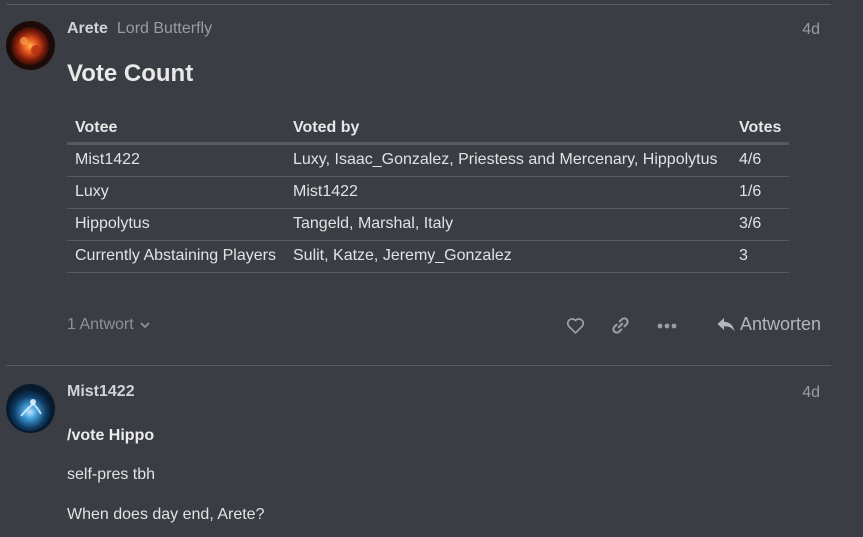  I want to click on column-header-voted-by: Voted by, so click(508, 129).